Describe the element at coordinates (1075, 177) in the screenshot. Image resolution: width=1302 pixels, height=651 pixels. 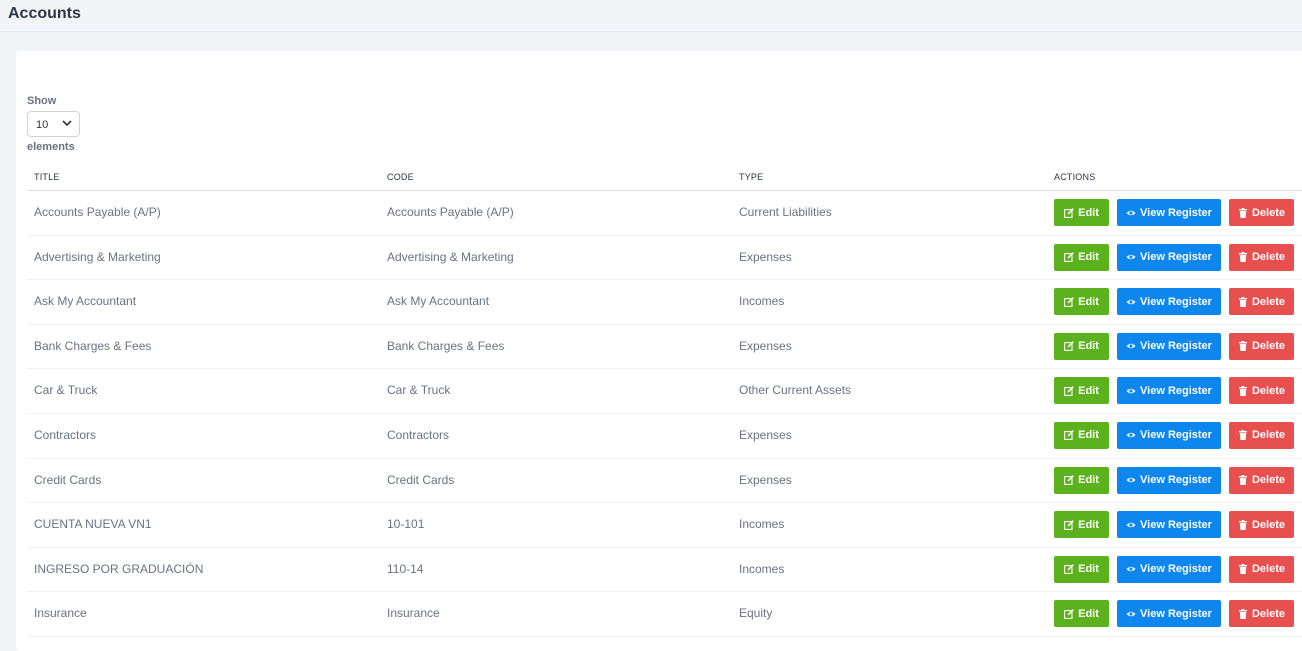
I see `header-actions: ACTIONS` at that location.